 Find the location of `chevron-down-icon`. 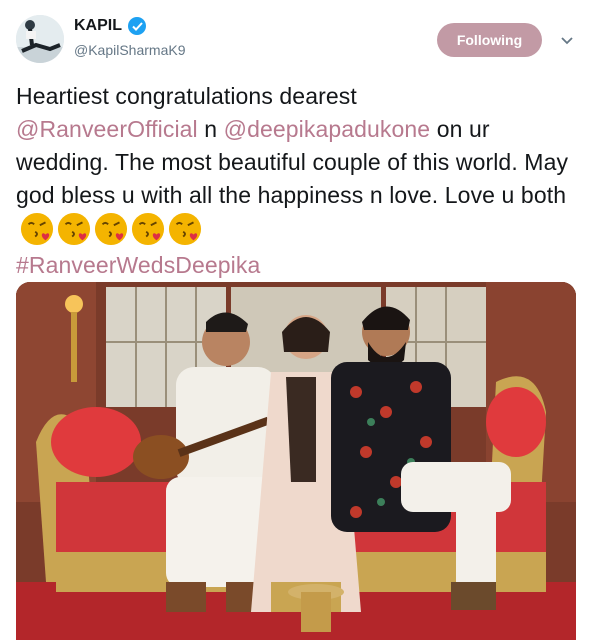

chevron-down-icon is located at coordinates (567, 40).